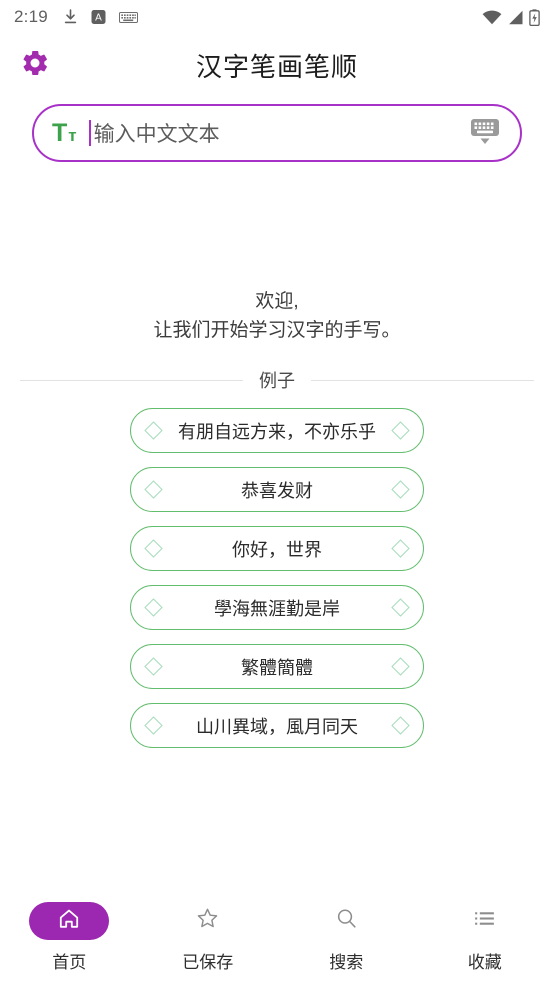  I want to click on example-chip: 山川異域，風月同天, so click(277, 725).